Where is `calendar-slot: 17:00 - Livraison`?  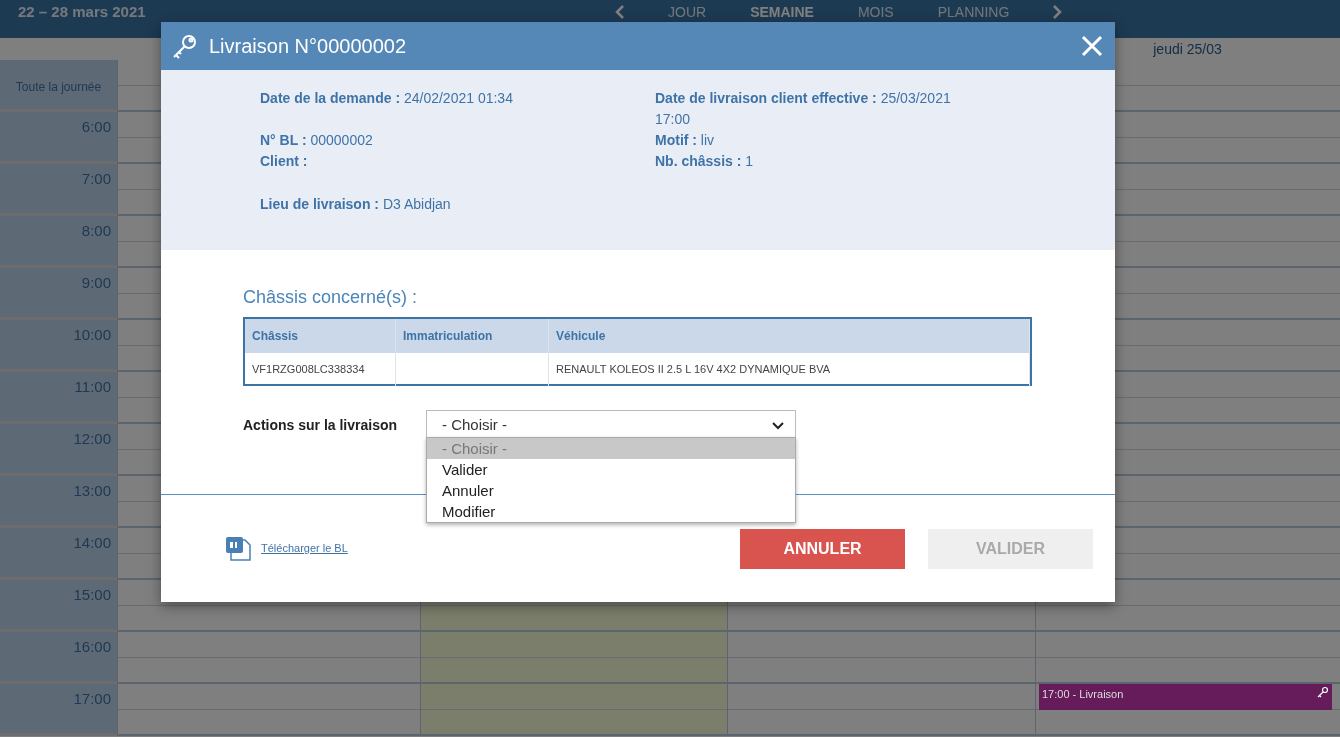 calendar-slot: 17:00 - Livraison is located at coordinates (1187, 710).